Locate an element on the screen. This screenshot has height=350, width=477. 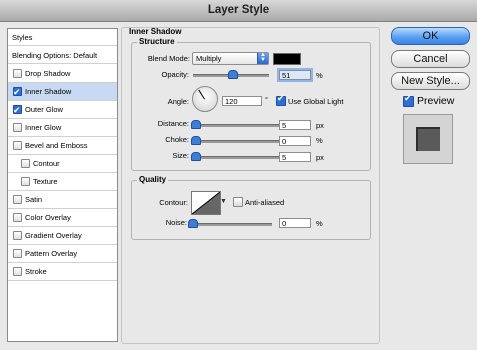
opacity-unit: % is located at coordinates (319, 75).